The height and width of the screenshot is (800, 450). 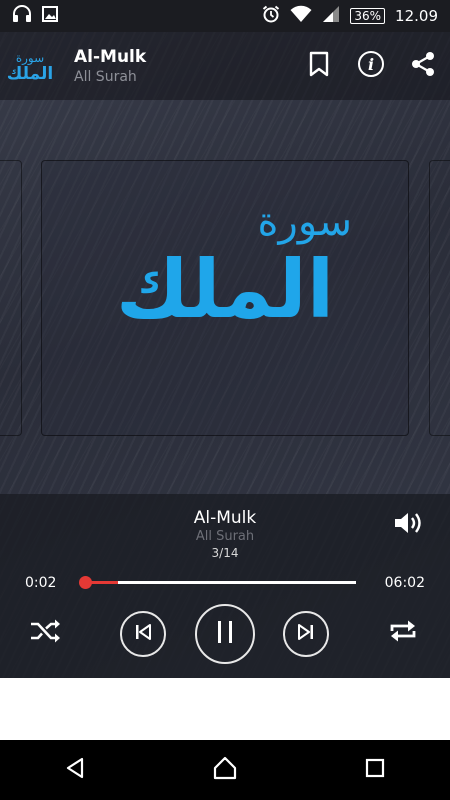 What do you see at coordinates (225, 536) in the screenshot?
I see `track-subtitle: All Surah` at bounding box center [225, 536].